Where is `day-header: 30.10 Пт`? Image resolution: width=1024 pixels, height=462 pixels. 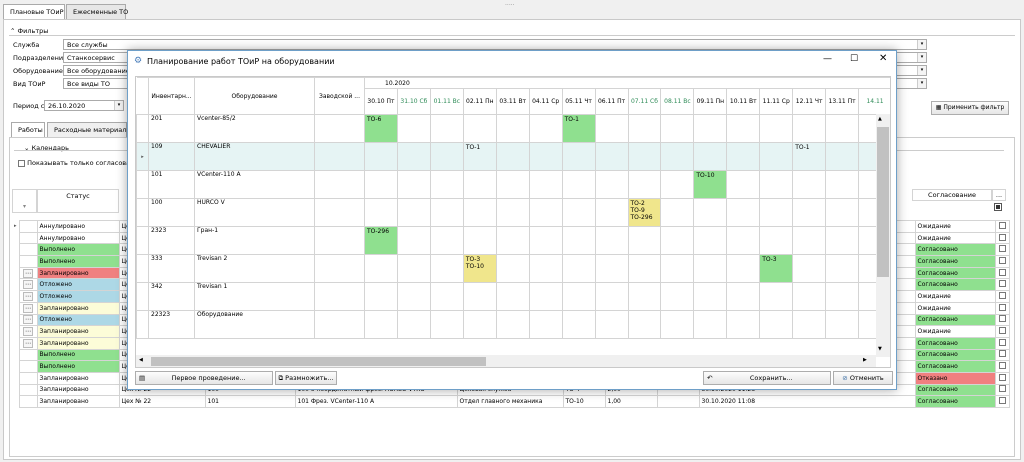
day-header: 30.10 Пт is located at coordinates (381, 101).